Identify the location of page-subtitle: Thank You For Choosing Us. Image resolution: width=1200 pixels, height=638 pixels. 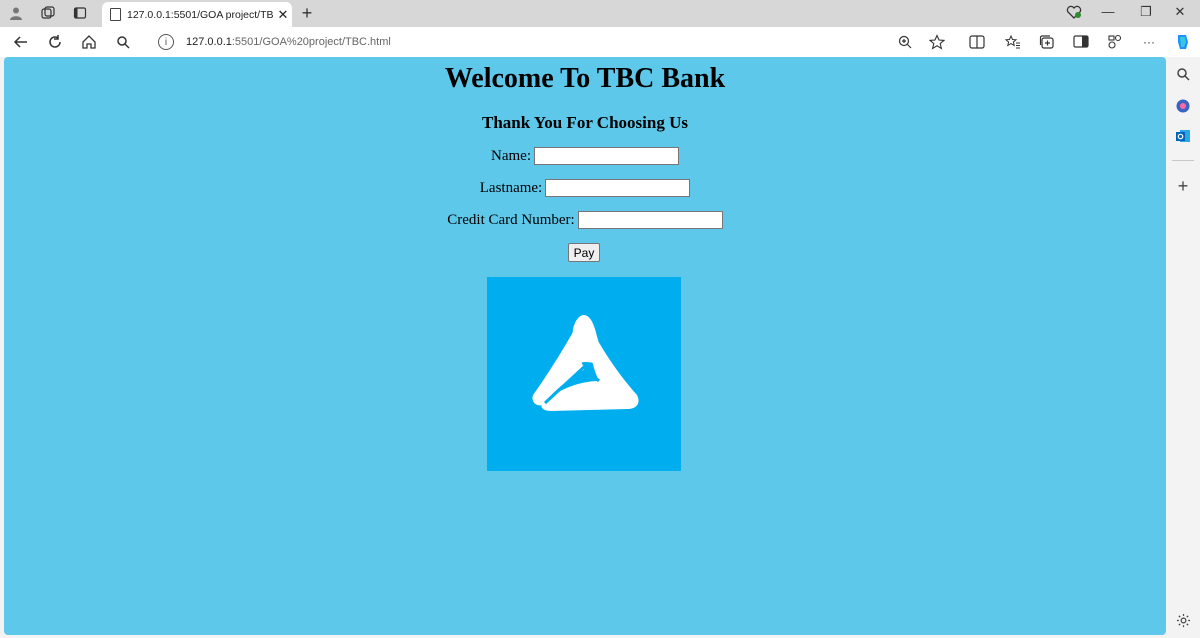
(585, 122).